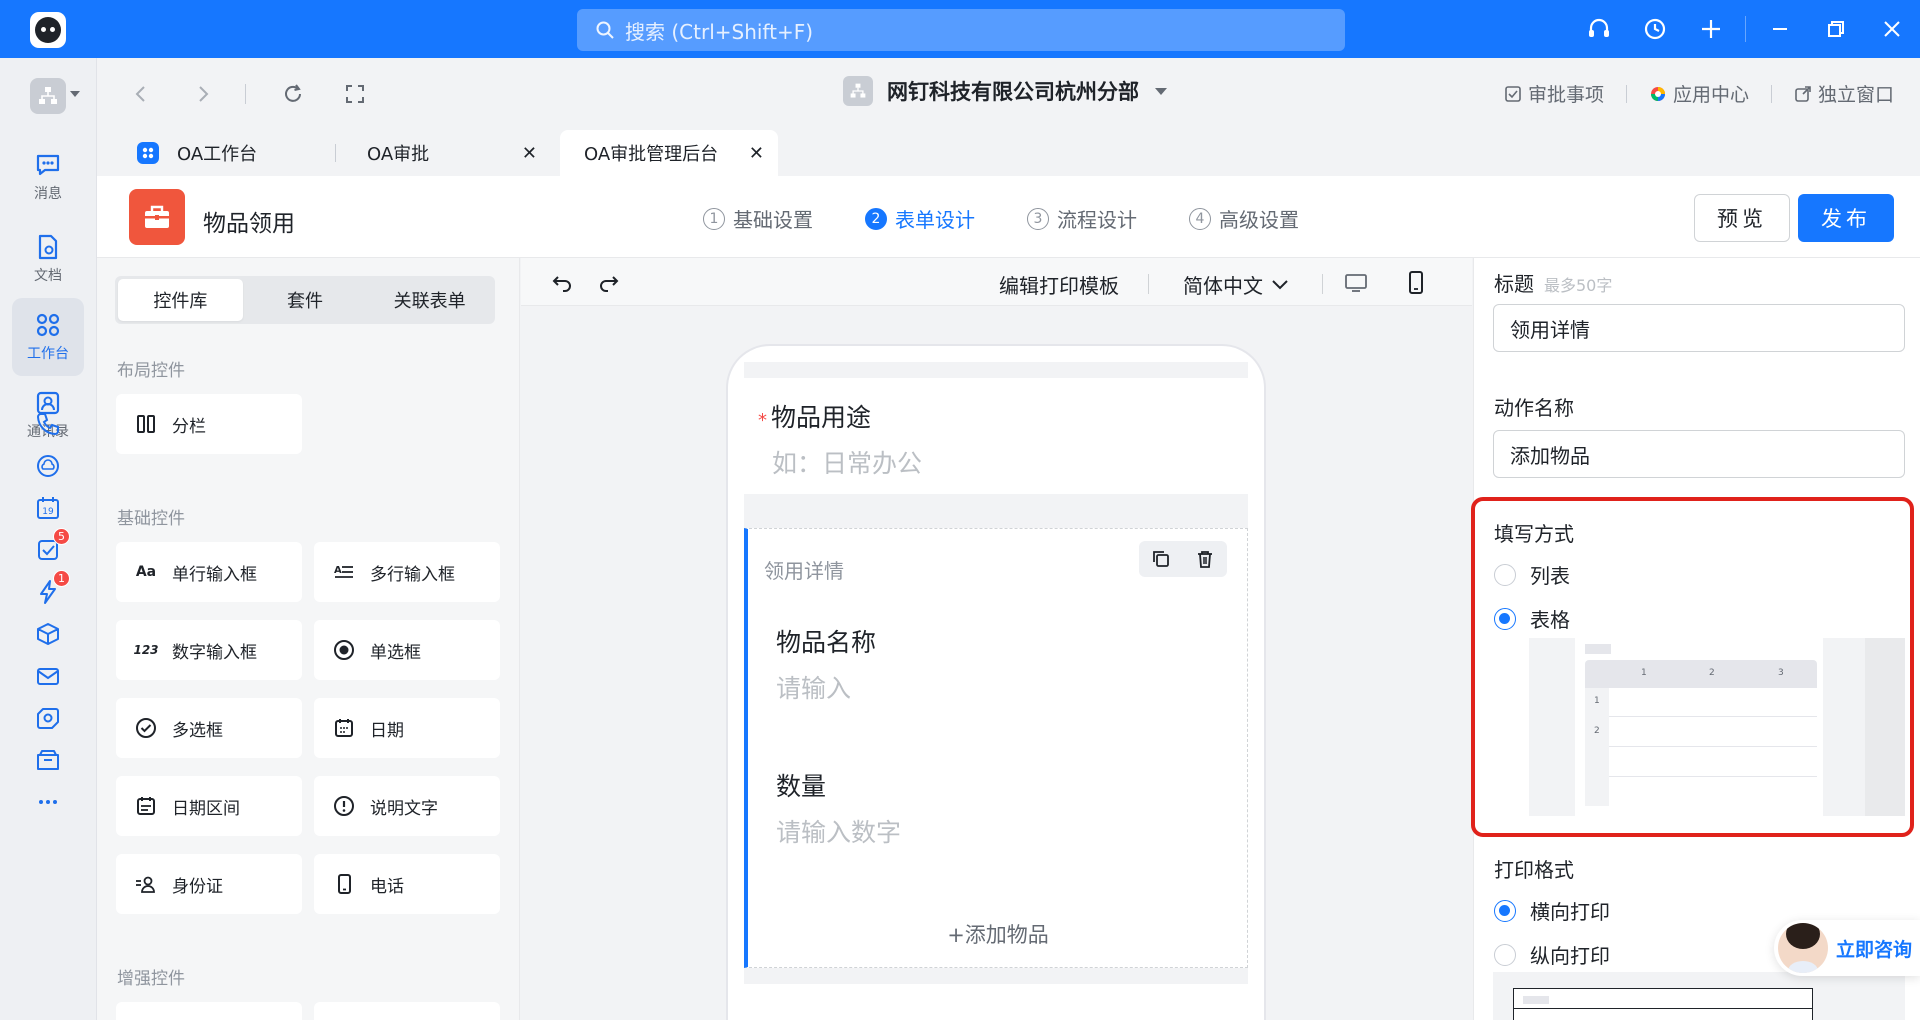 The height and width of the screenshot is (1020, 1920). What do you see at coordinates (996, 1002) in the screenshot?
I see `field-item-next` at bounding box center [996, 1002].